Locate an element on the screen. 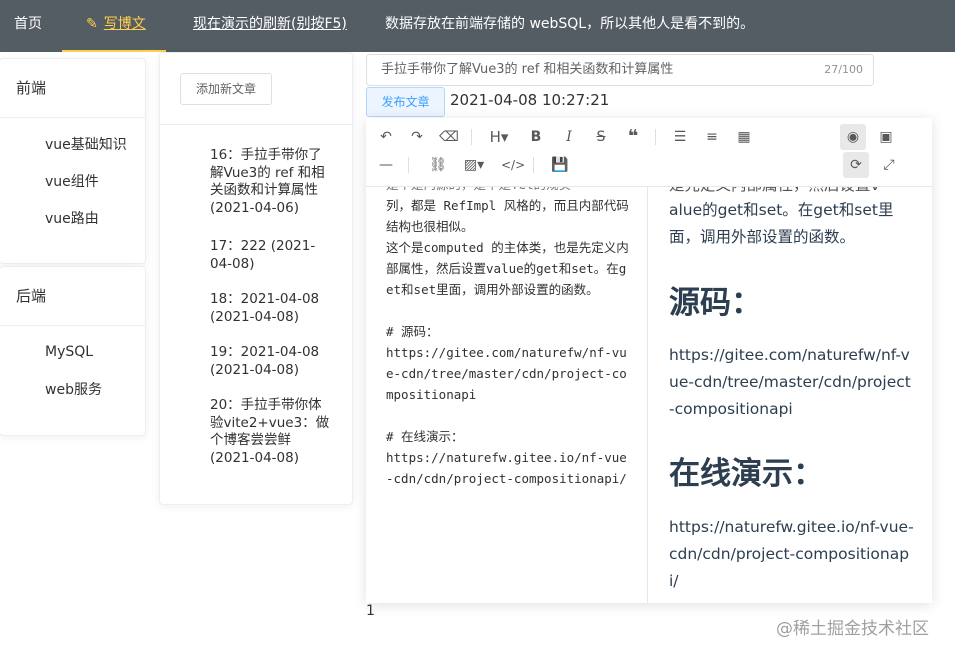  heading-icon: H▾ is located at coordinates (499, 137).